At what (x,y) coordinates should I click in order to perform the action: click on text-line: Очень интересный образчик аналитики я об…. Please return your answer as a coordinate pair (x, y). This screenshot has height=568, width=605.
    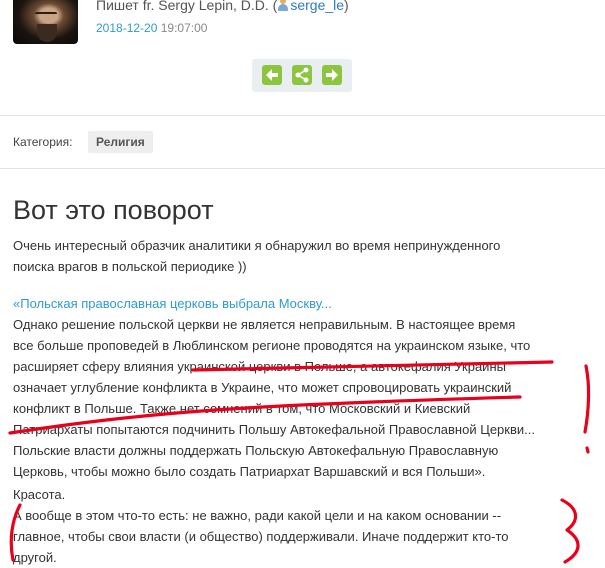
    Looking at the image, I should click on (257, 245).